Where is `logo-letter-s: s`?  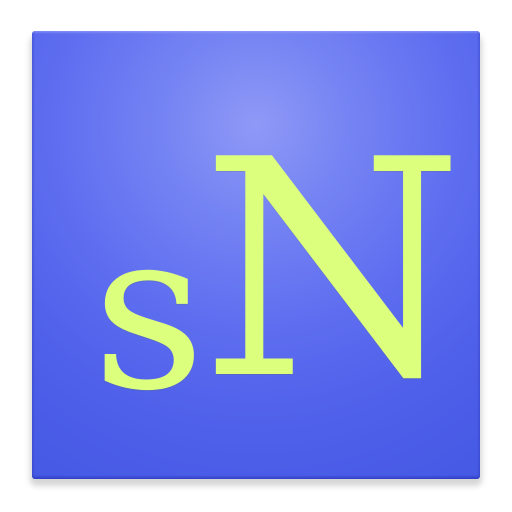
logo-letter-s: s is located at coordinates (149, 311).